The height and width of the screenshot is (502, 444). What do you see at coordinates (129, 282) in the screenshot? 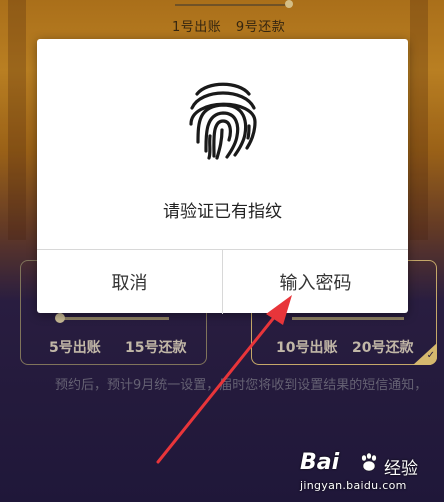
I see `cancel-button: 取消` at bounding box center [129, 282].